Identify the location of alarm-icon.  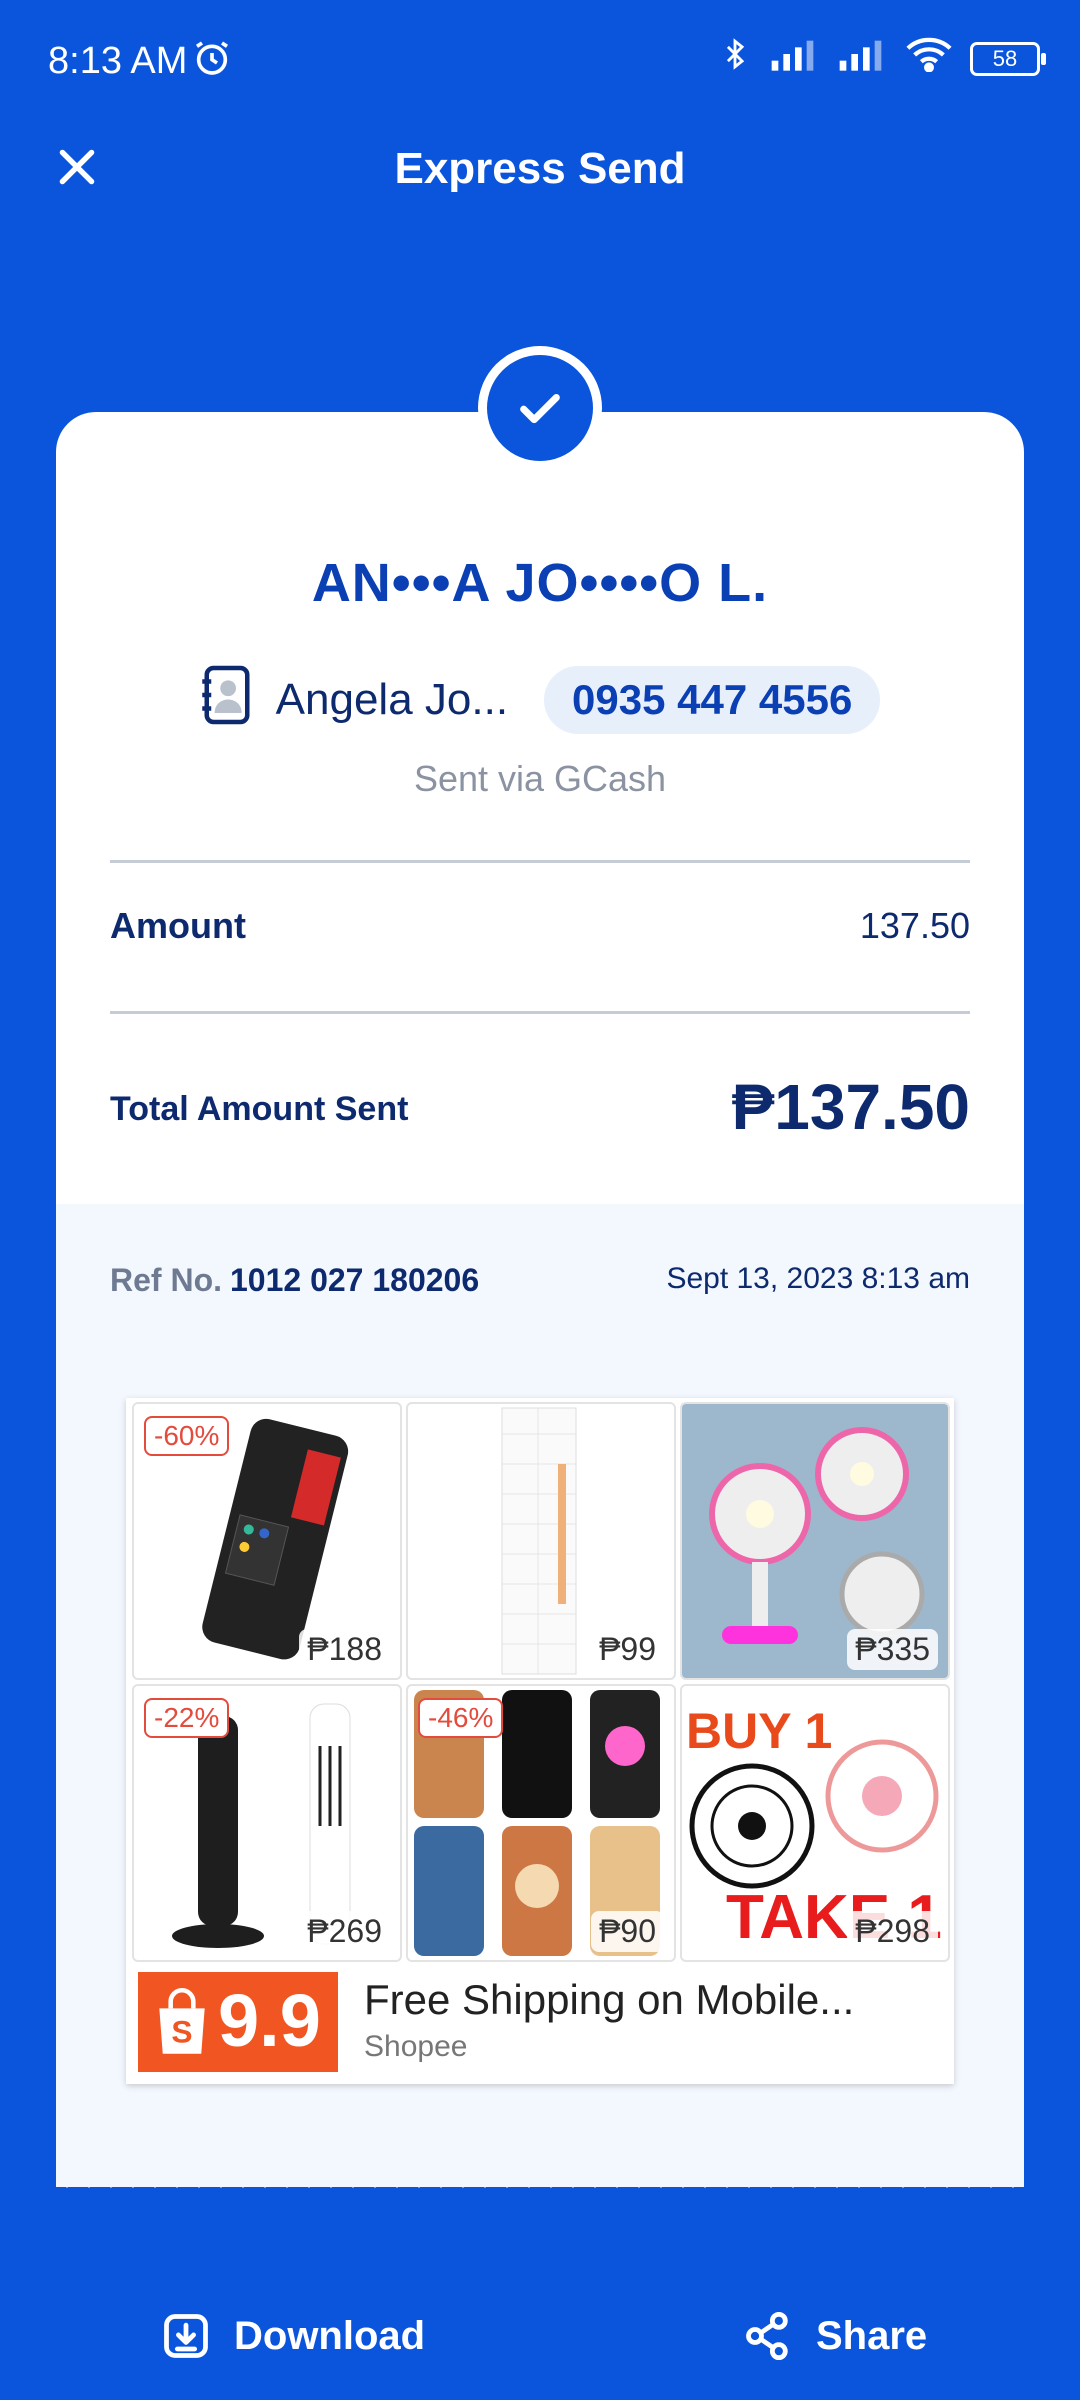
(212, 63).